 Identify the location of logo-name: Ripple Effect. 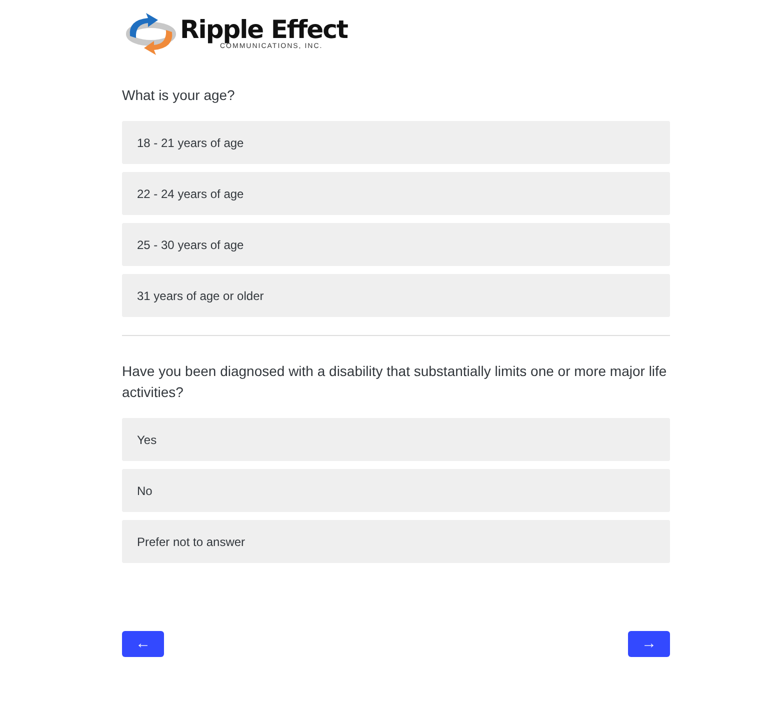
(264, 30).